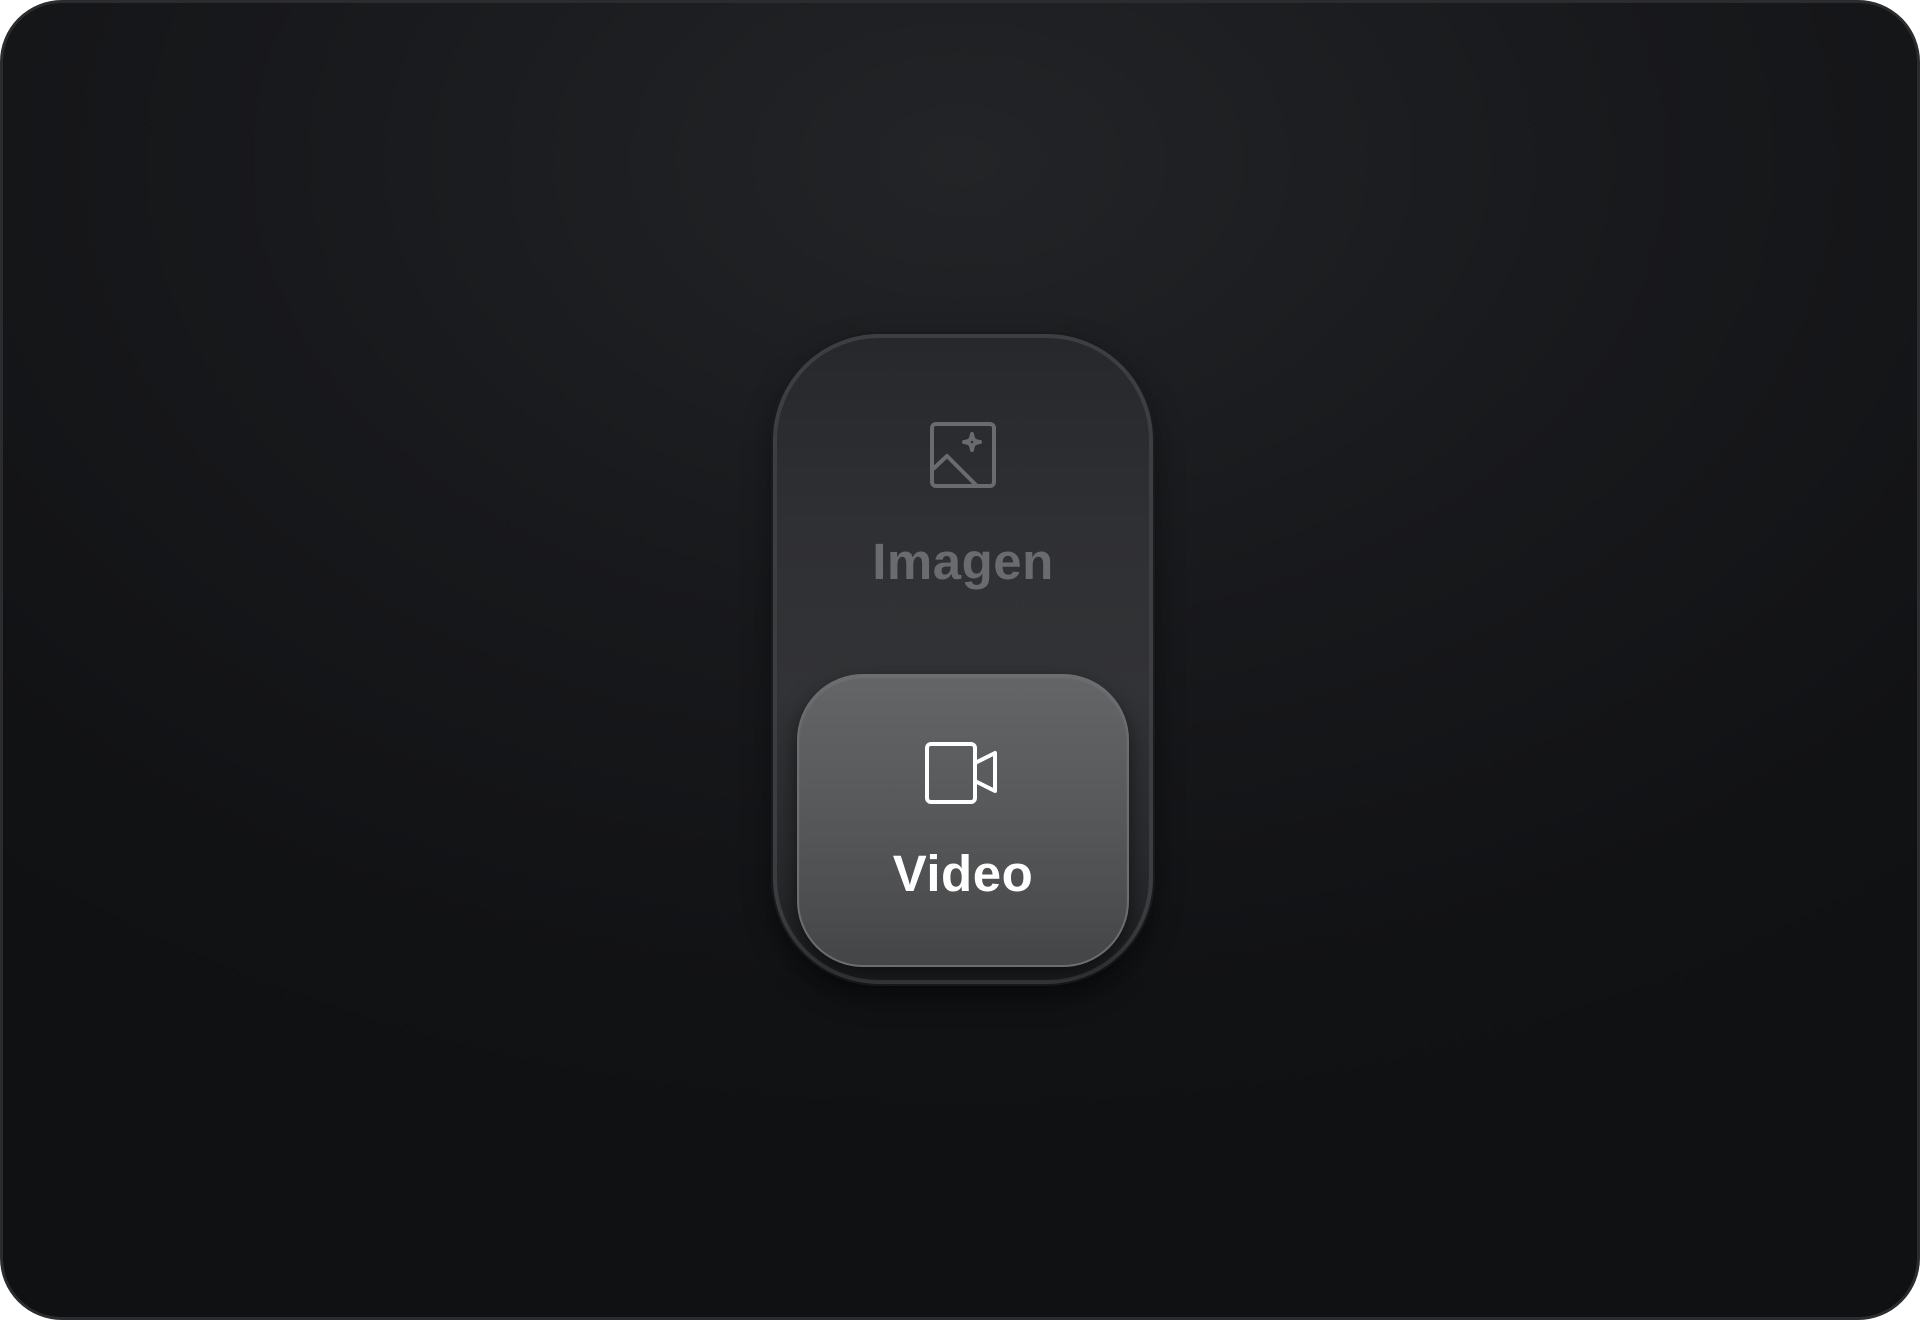 The height and width of the screenshot is (1320, 1920). I want to click on mode-option-image-label: Imagen, so click(963, 561).